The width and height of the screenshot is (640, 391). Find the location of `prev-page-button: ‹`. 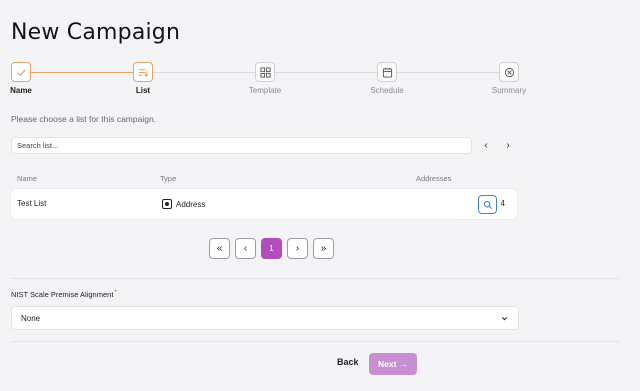

prev-page-button: ‹ is located at coordinates (245, 248).